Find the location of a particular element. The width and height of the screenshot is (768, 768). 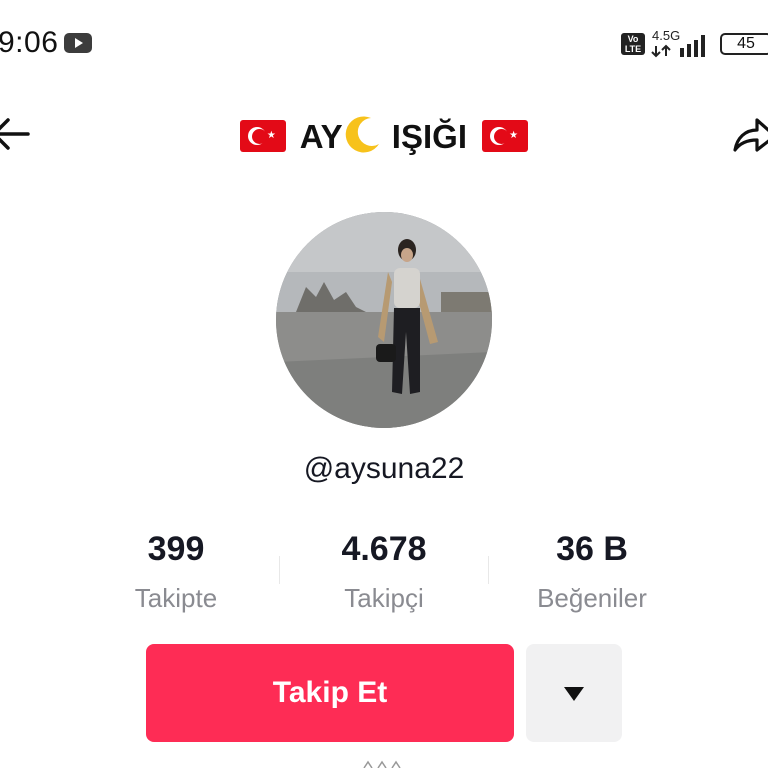

username: @aysuna22 is located at coordinates (384, 468).